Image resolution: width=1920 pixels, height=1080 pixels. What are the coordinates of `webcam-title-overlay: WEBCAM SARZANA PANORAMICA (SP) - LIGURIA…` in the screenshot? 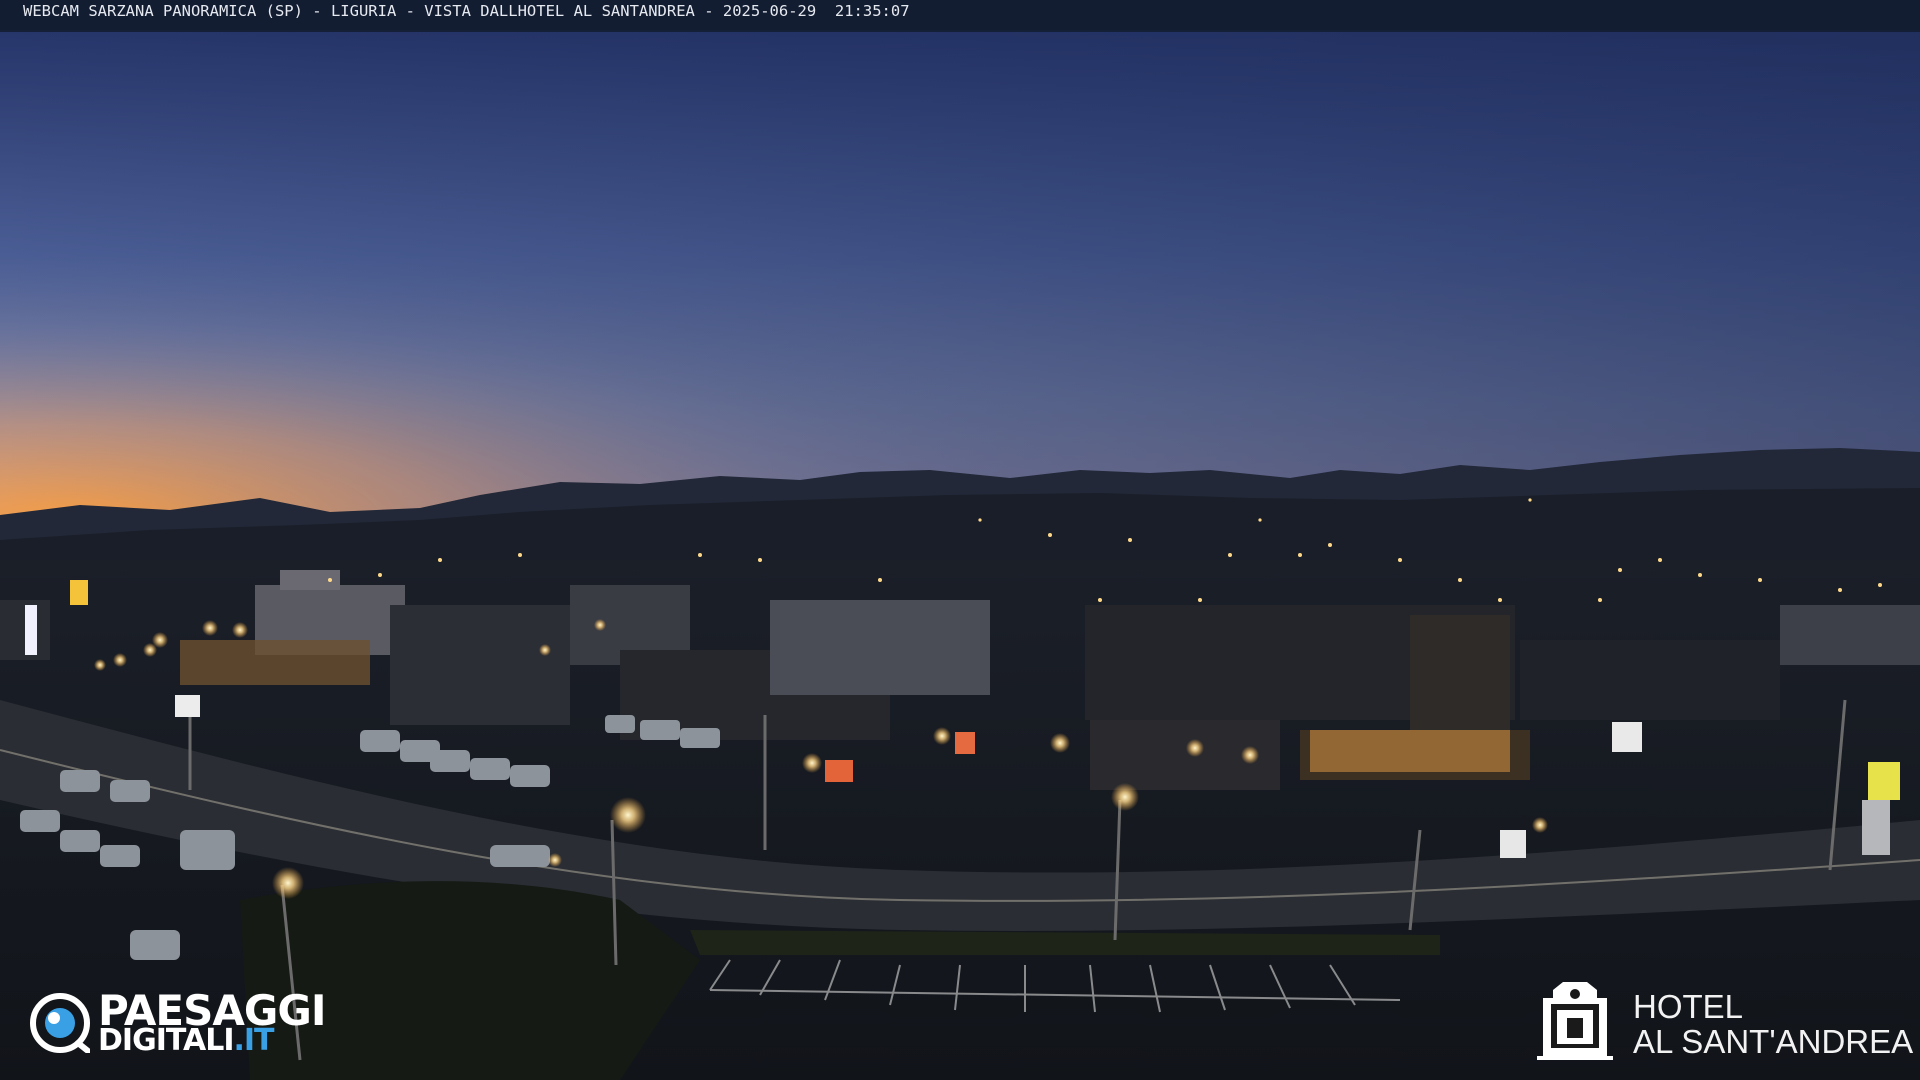 It's located at (960, 16).